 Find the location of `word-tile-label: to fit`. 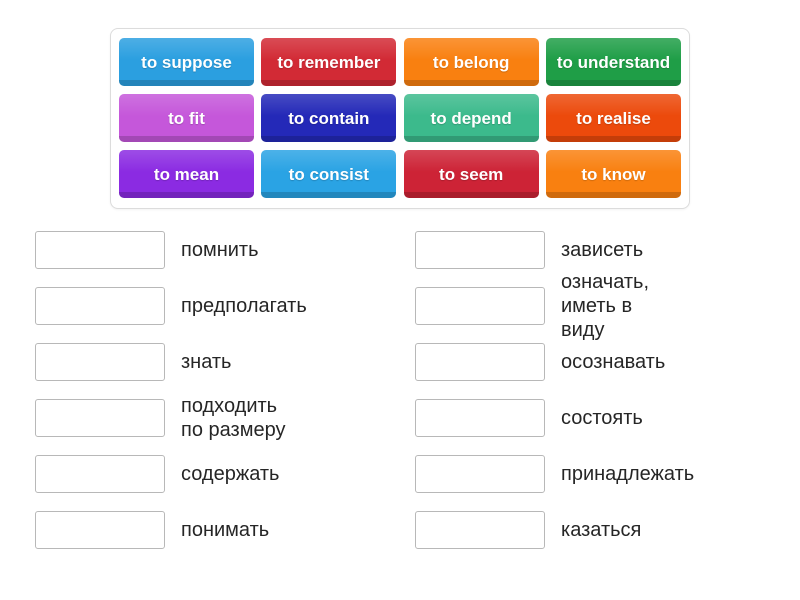

word-tile-label: to fit is located at coordinates (186, 118).